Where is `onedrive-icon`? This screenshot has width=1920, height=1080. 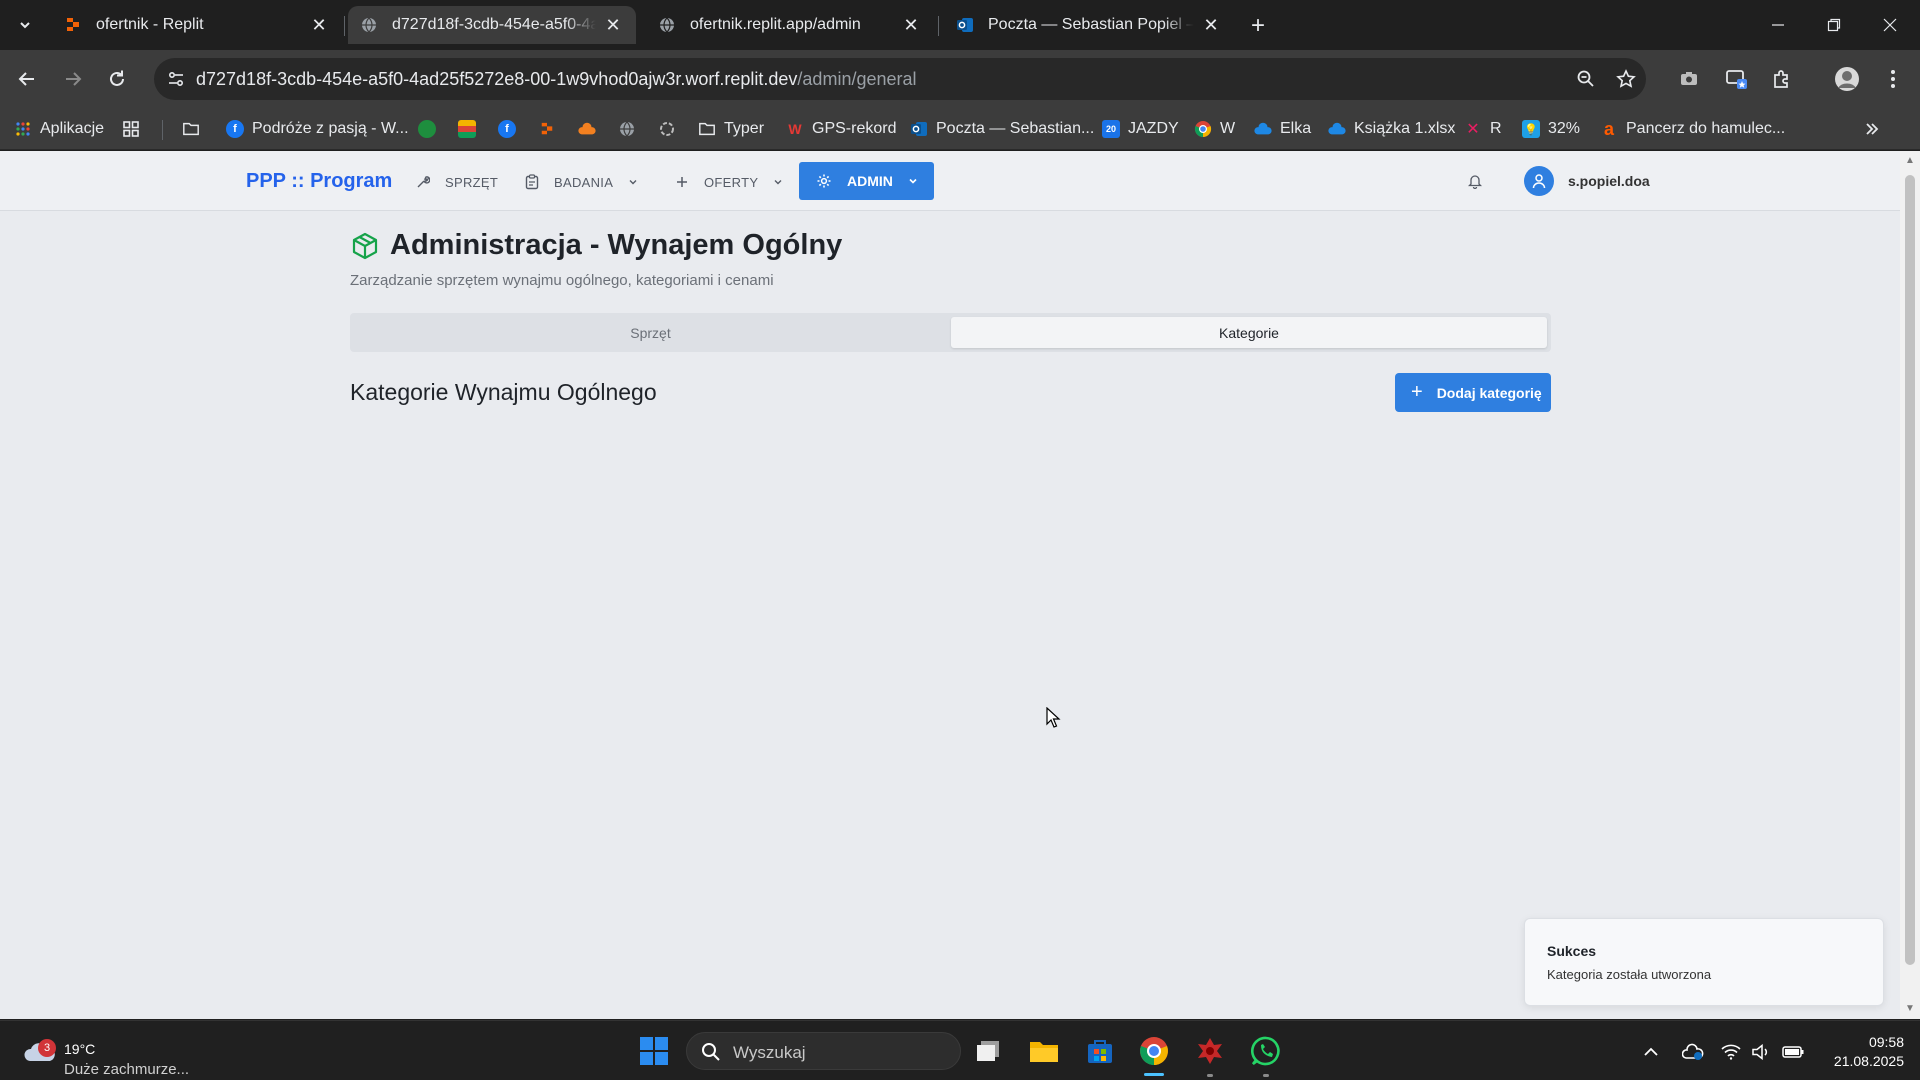 onedrive-icon is located at coordinates (1337, 129).